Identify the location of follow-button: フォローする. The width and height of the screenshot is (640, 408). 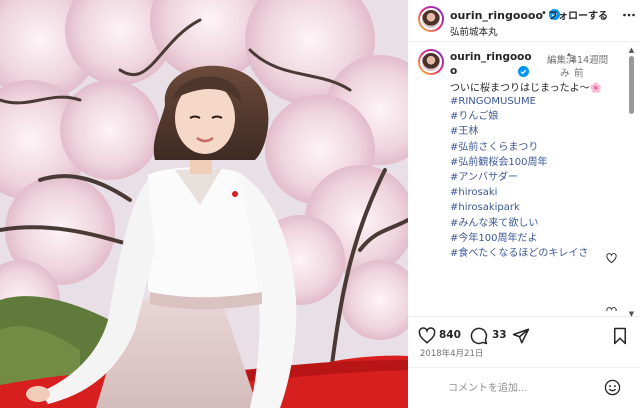
(578, 14).